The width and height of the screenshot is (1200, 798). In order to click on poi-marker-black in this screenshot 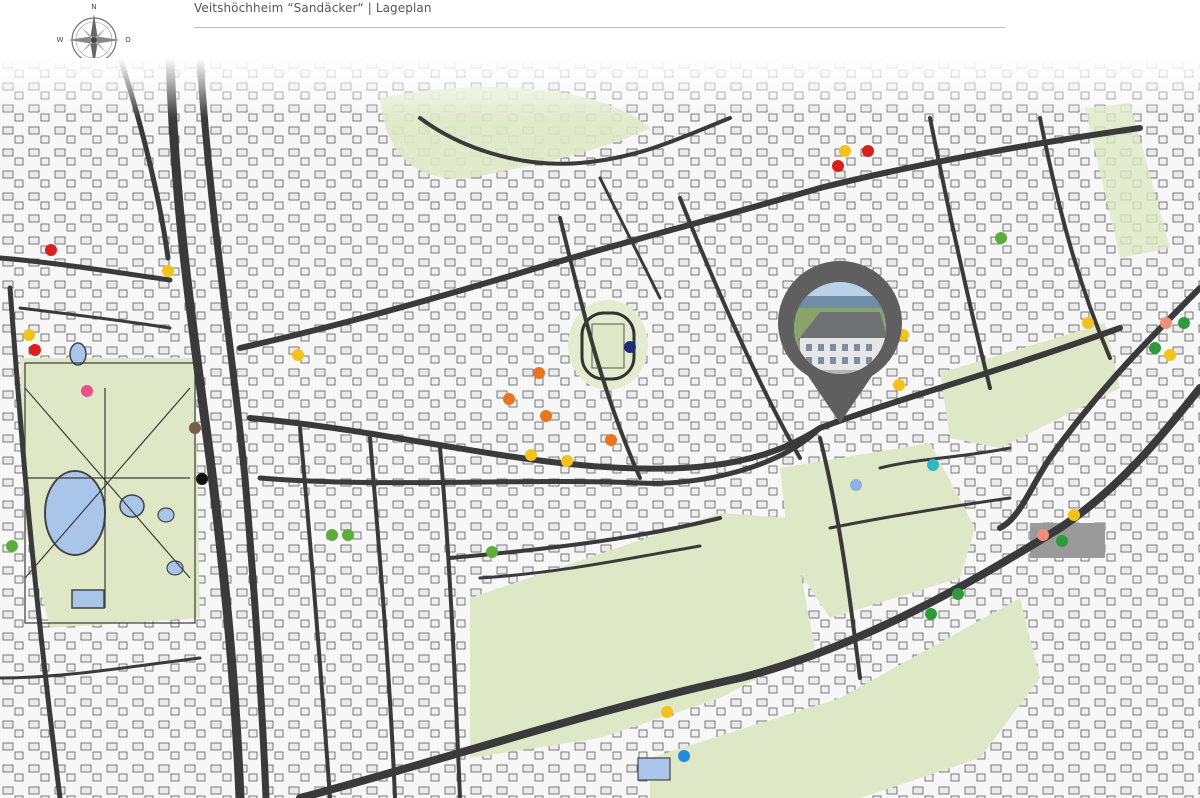, I will do `click(202, 479)`.